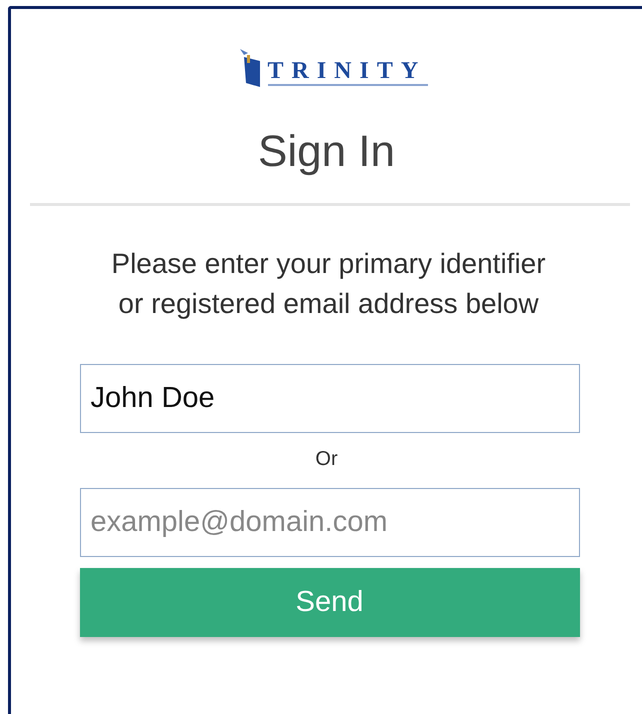 The image size is (642, 714). Describe the element at coordinates (330, 522) in the screenshot. I see `email-field: example@domain.com` at that location.